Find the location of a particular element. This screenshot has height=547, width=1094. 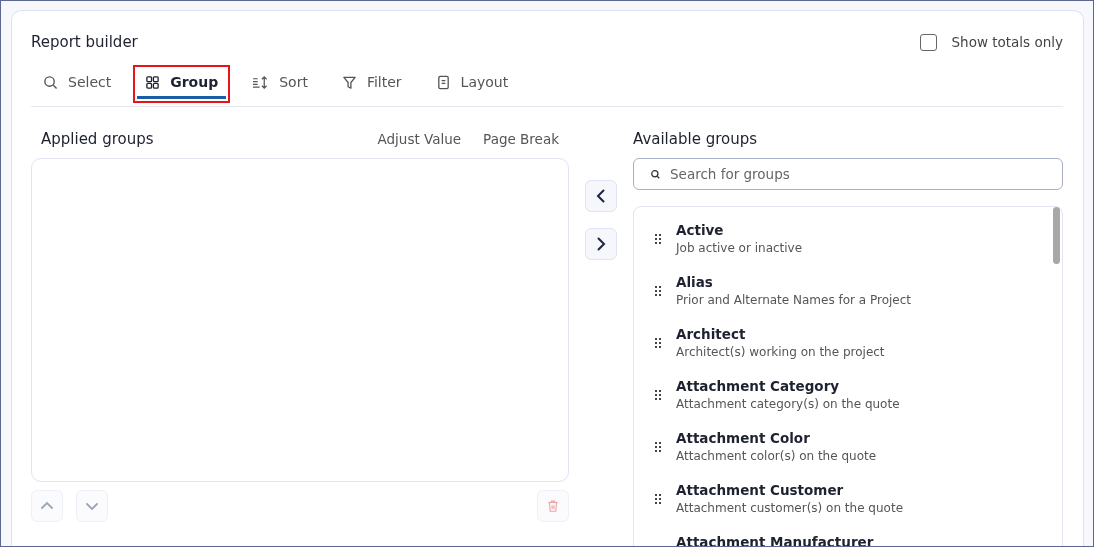

grid-icon is located at coordinates (153, 82).